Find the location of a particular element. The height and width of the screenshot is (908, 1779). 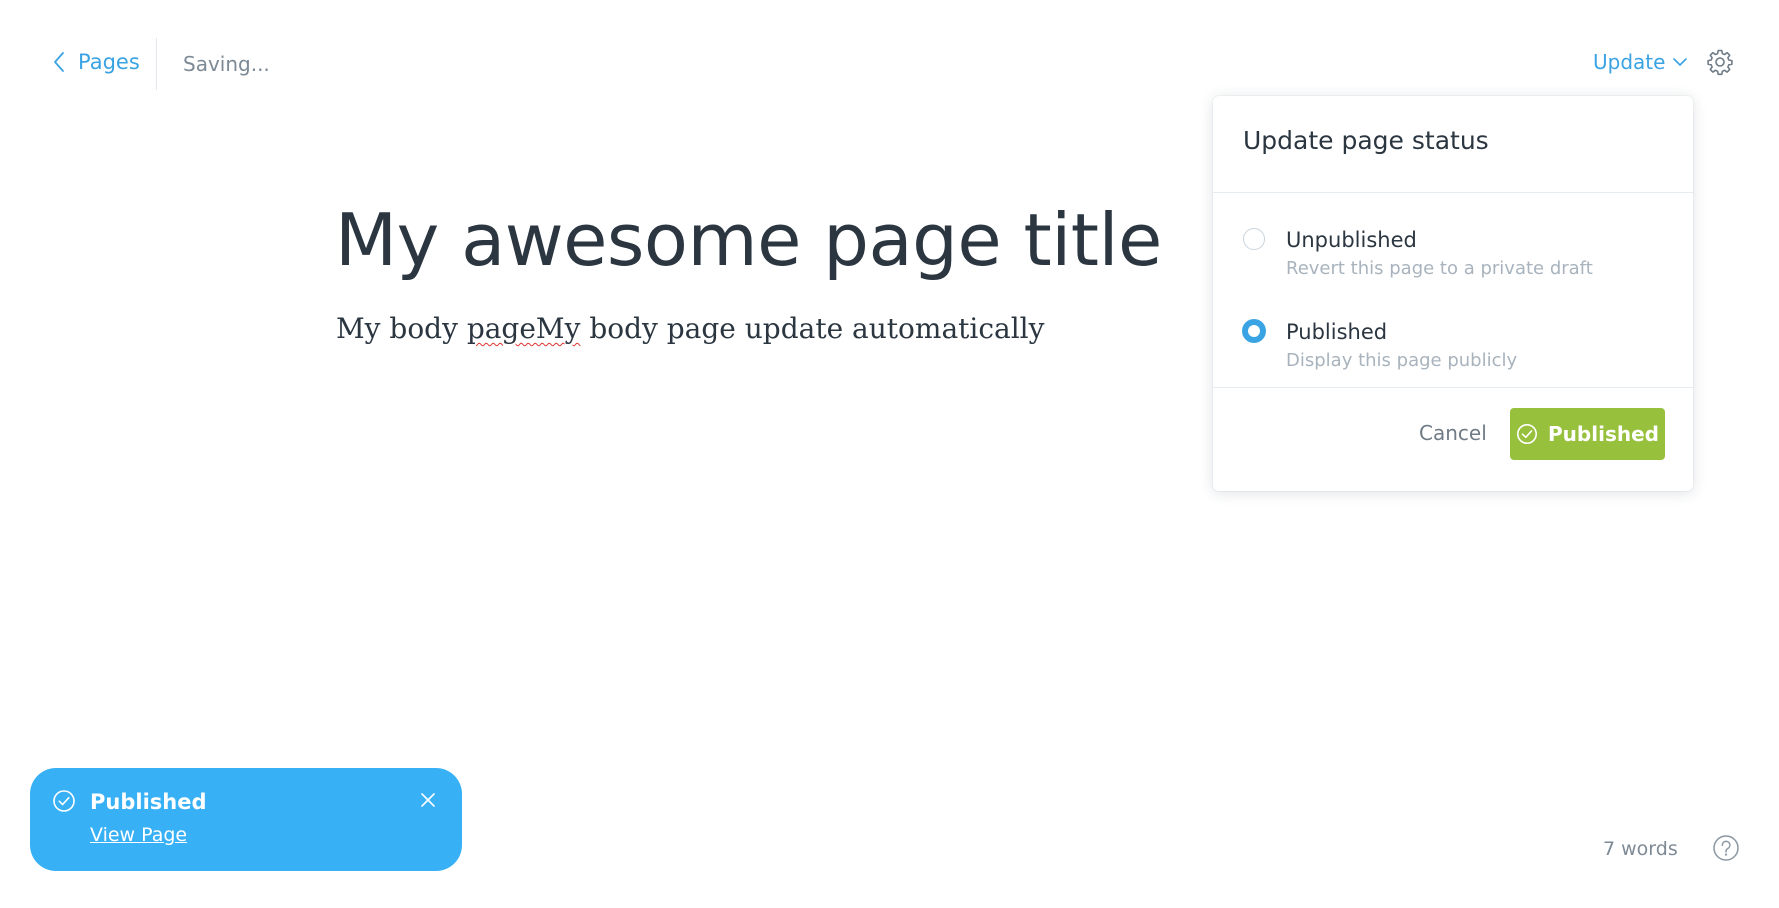

status-option-published: Published Display this page publicly is located at coordinates (1453, 355).